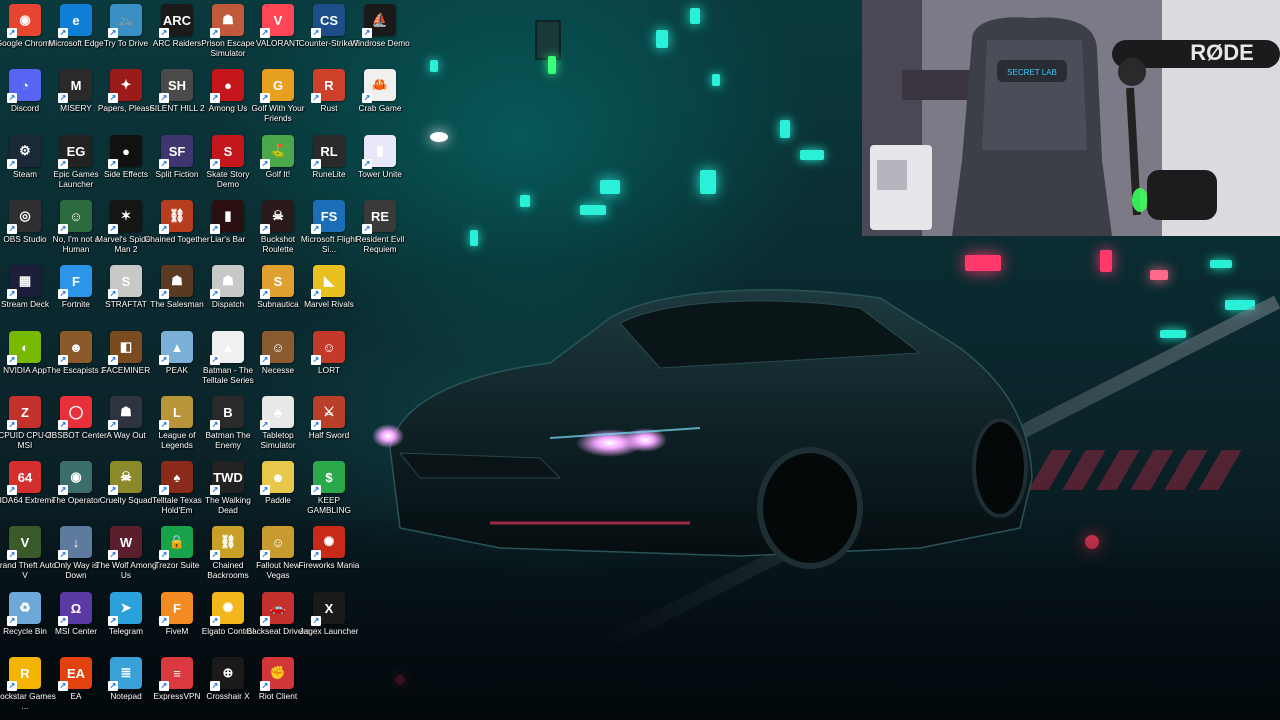 The height and width of the screenshot is (720, 1280). I want to click on desktop-shortcut-runelite: RL ↗ RuneLite, so click(329, 163).